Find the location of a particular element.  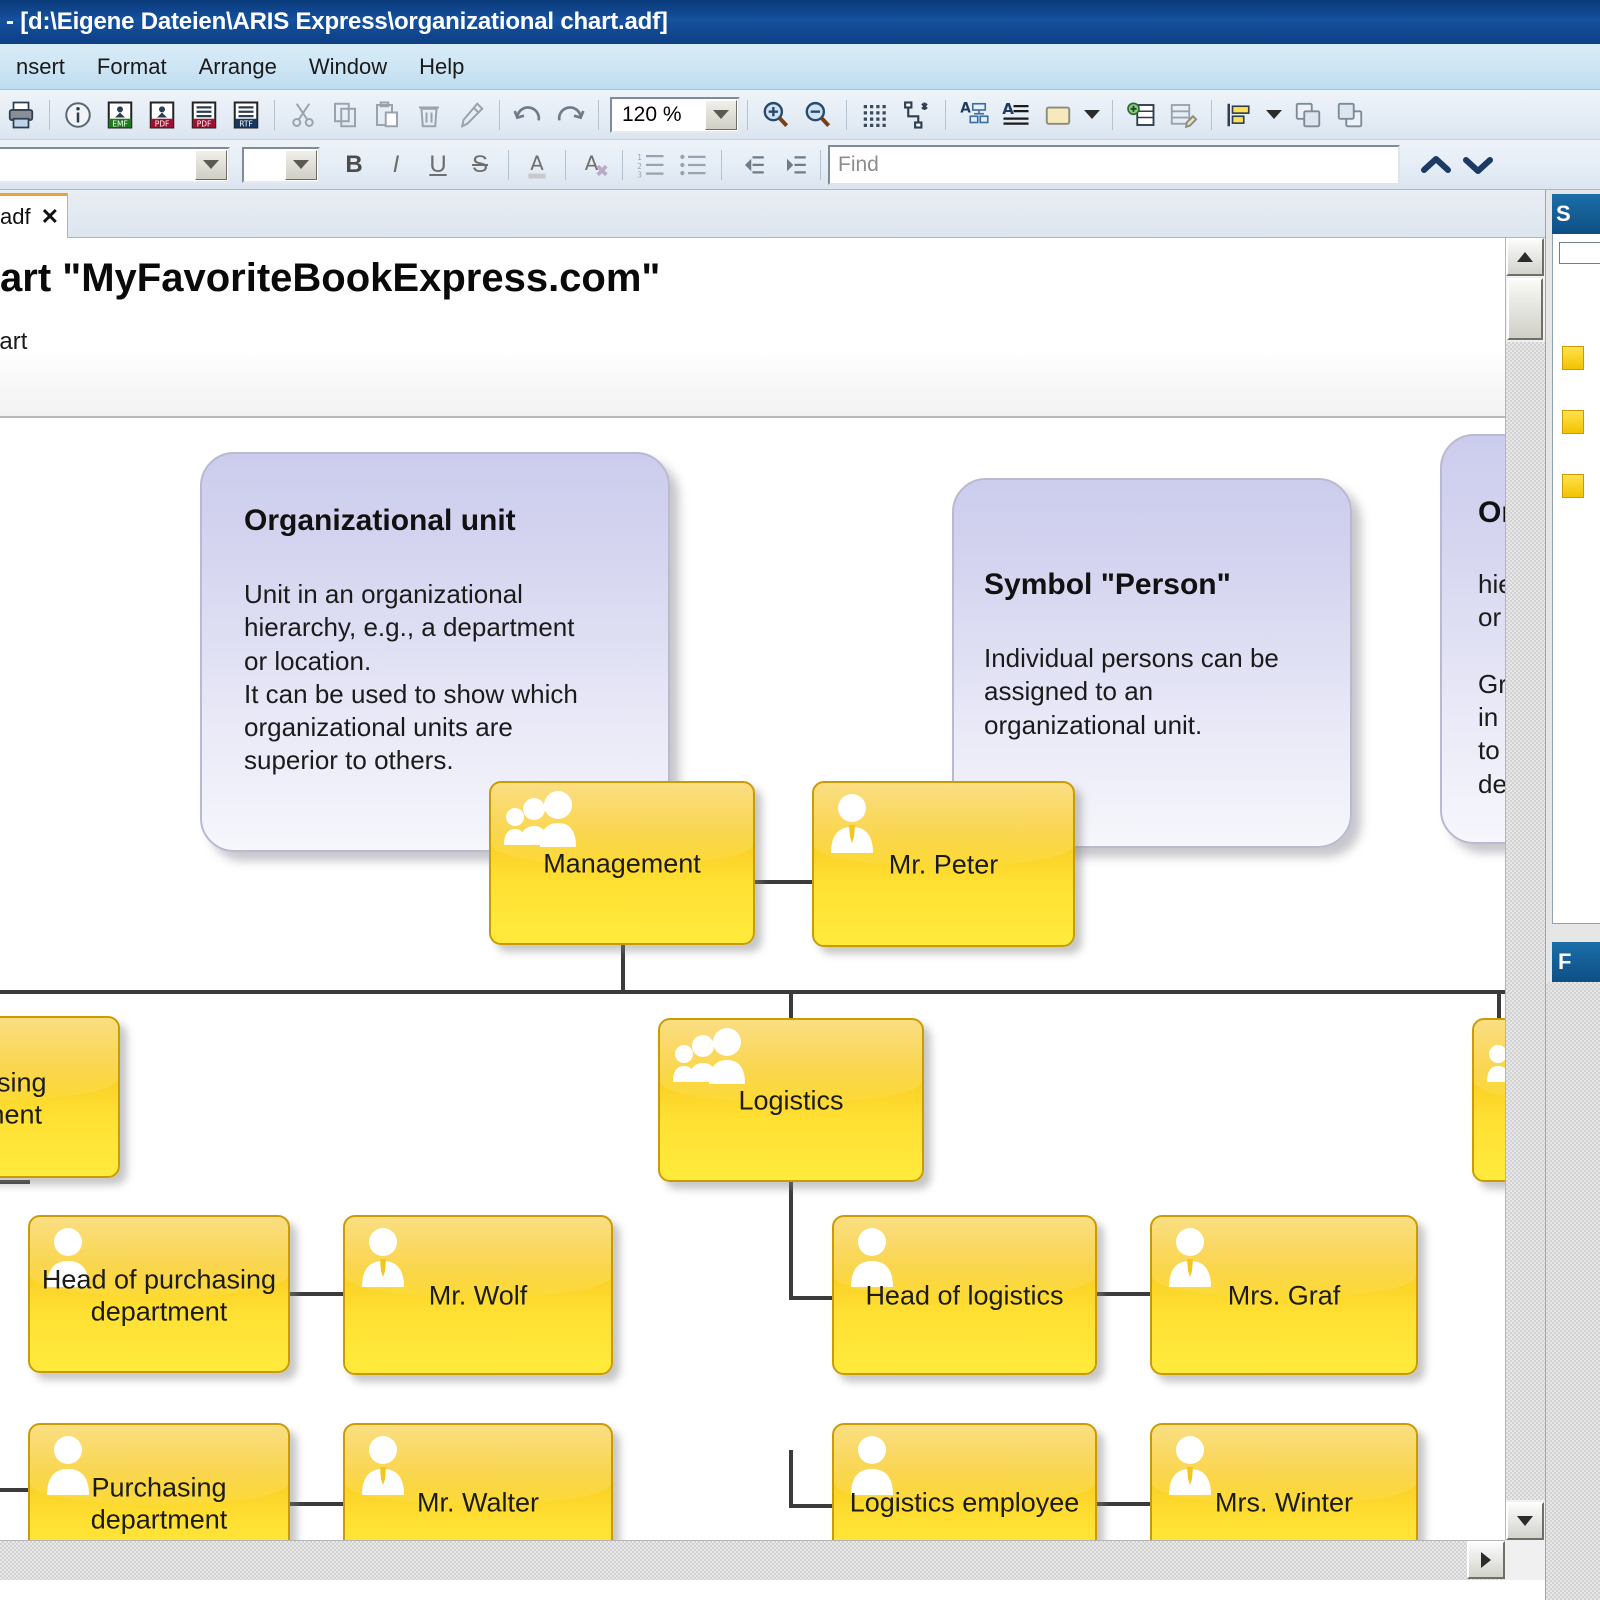

node-mr-walter: Mr. Walter is located at coordinates (478, 1481).